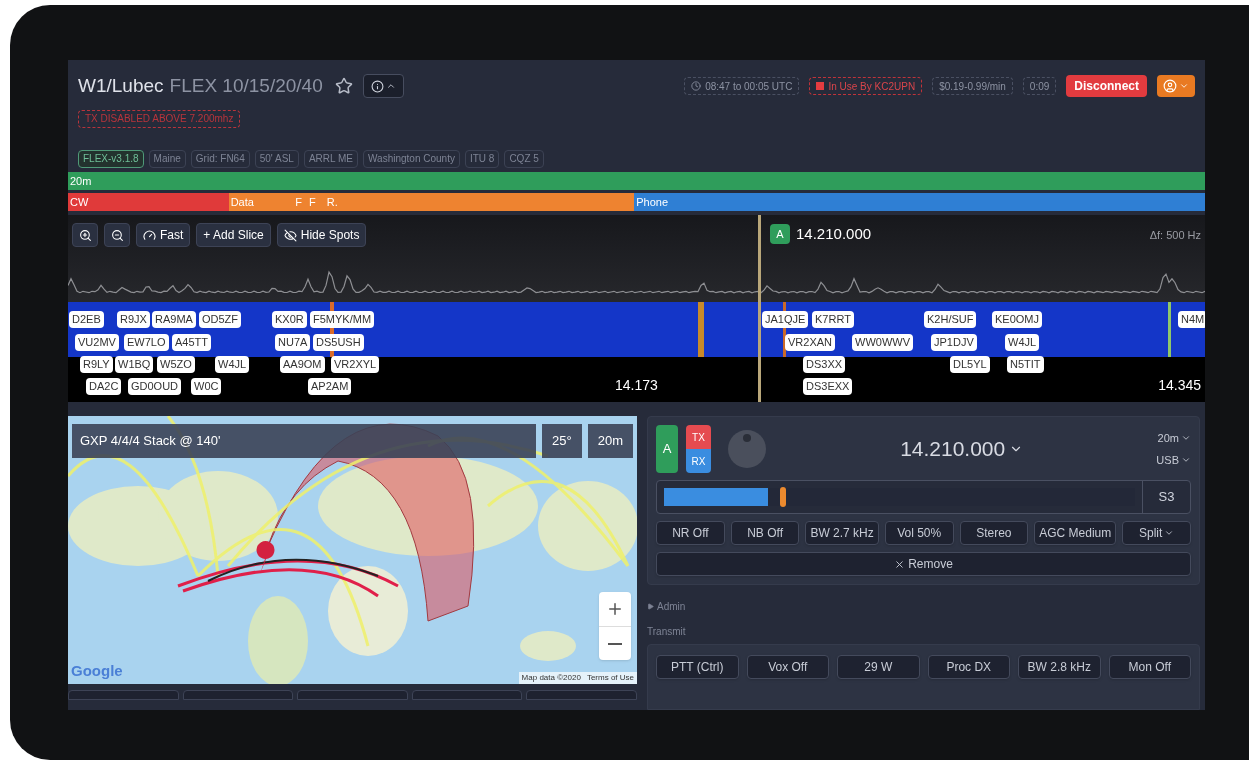 The height and width of the screenshot is (764, 1249). What do you see at coordinates (1039, 86) in the screenshot?
I see `elapsed-time: 0:09` at bounding box center [1039, 86].